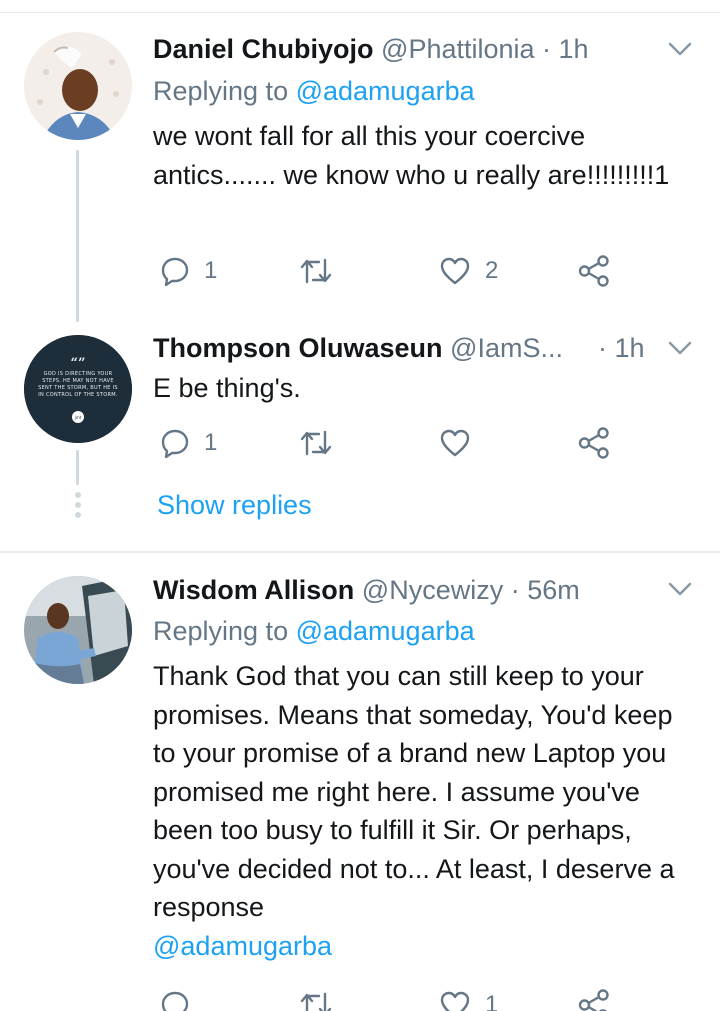  Describe the element at coordinates (253, 590) in the screenshot. I see `display-name: Wisdom Allison` at that location.